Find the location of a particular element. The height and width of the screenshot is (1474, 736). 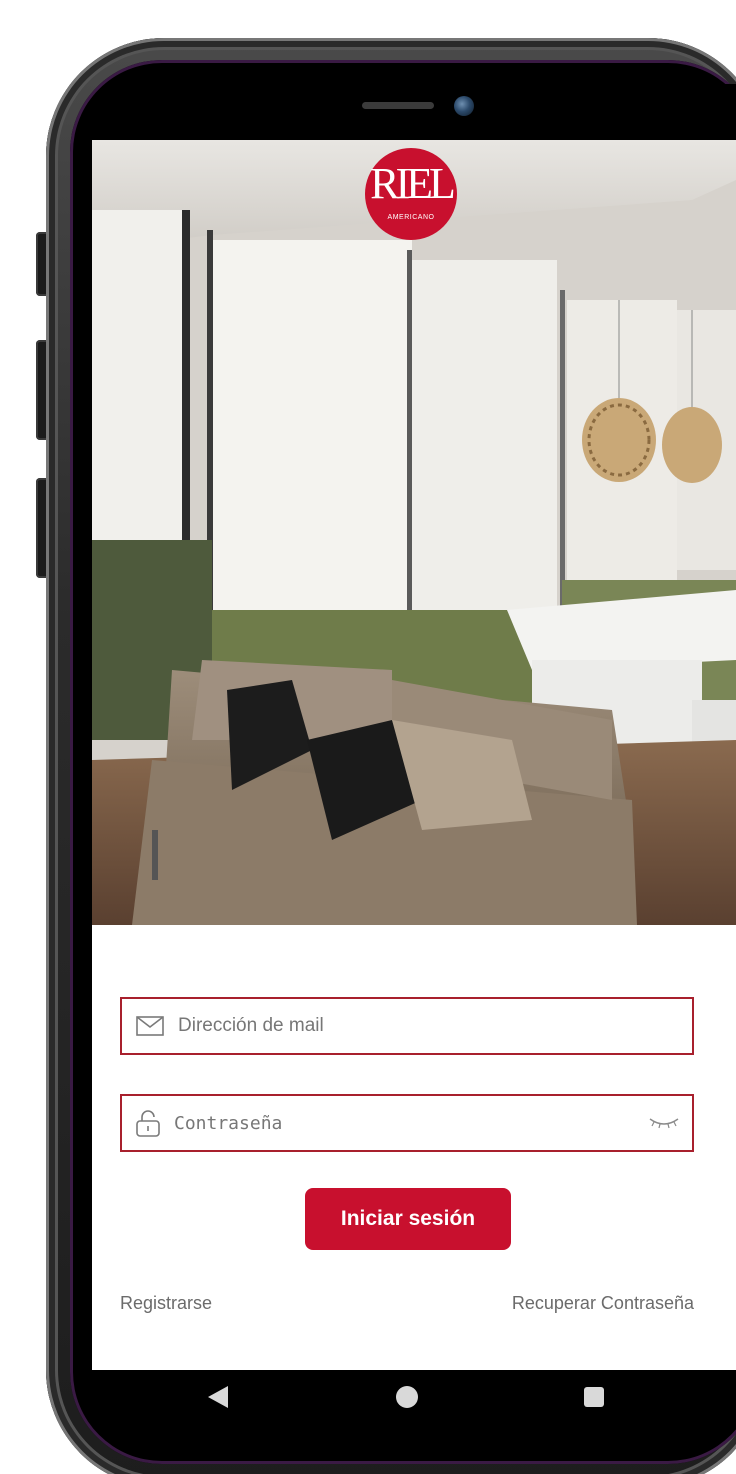

logo-main-text: RIEL is located at coordinates (413, 183).